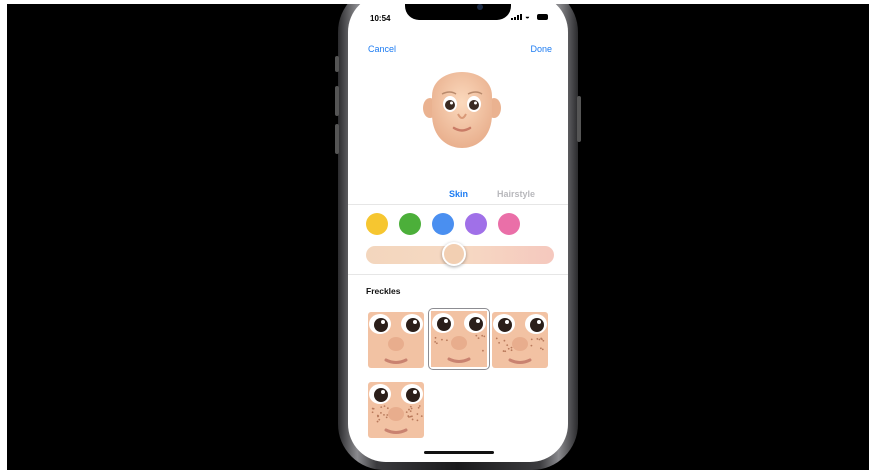 The width and height of the screenshot is (870, 474). I want to click on memoji-preview, so click(462, 103).